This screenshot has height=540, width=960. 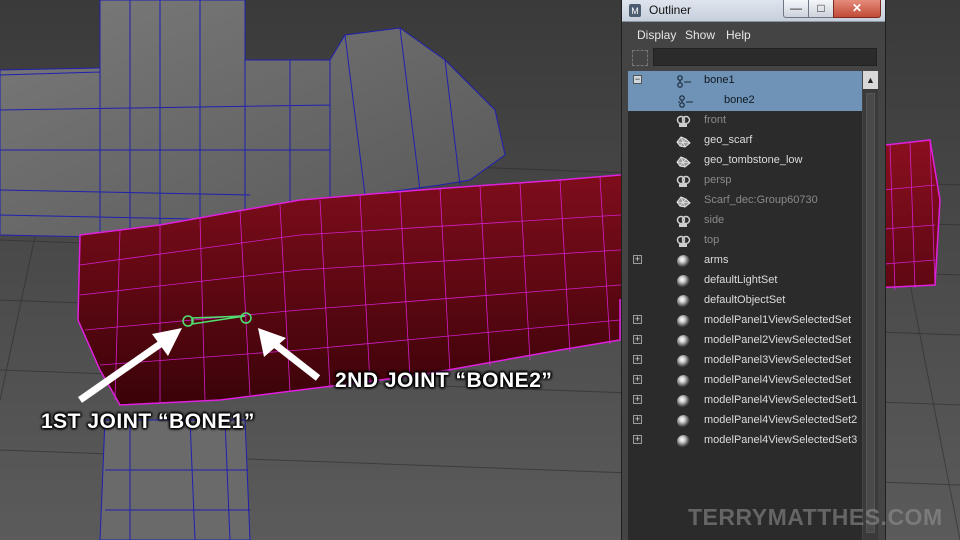 What do you see at coordinates (778, 360) in the screenshot?
I see `outliner-item-label: modelPanel3ViewSelectedSet` at bounding box center [778, 360].